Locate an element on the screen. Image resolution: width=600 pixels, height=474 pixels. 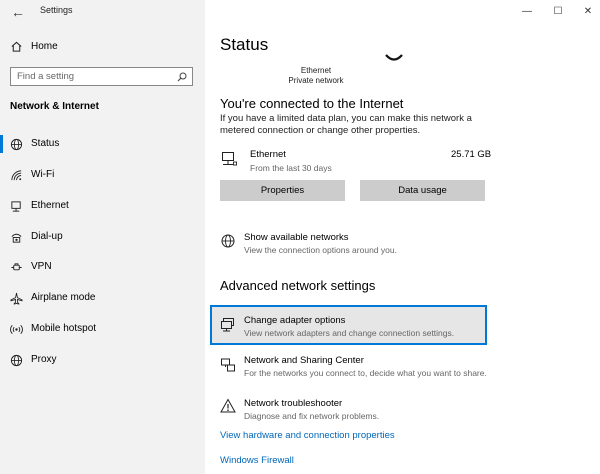
sidebar-item-label: Ethernet is located at coordinates (50, 205).